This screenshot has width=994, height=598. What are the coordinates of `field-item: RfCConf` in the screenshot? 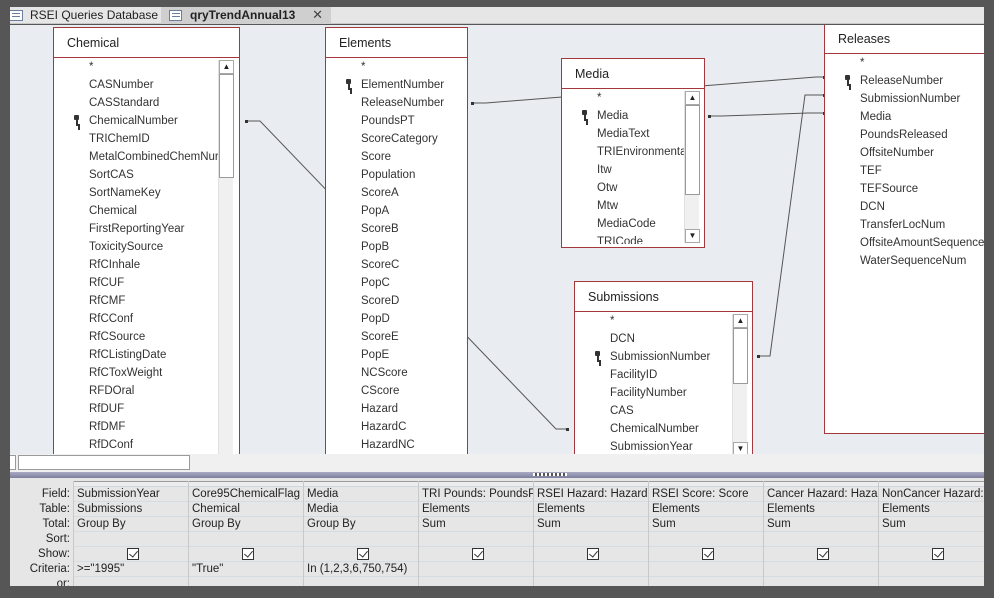 It's located at (146, 319).